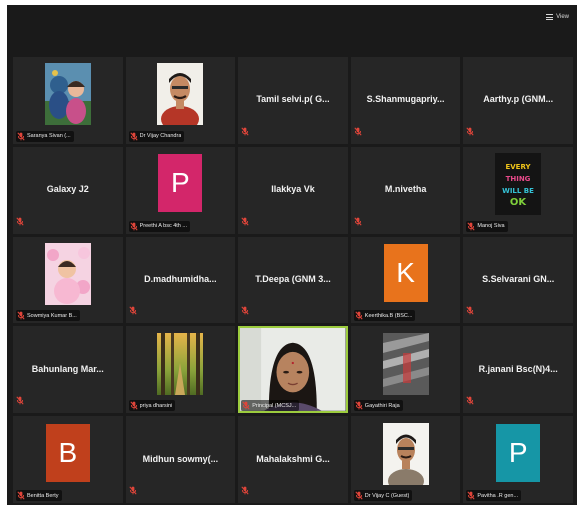 The height and width of the screenshot is (508, 581). I want to click on participant-name: Dr Vijay C (Guest), so click(387, 495).